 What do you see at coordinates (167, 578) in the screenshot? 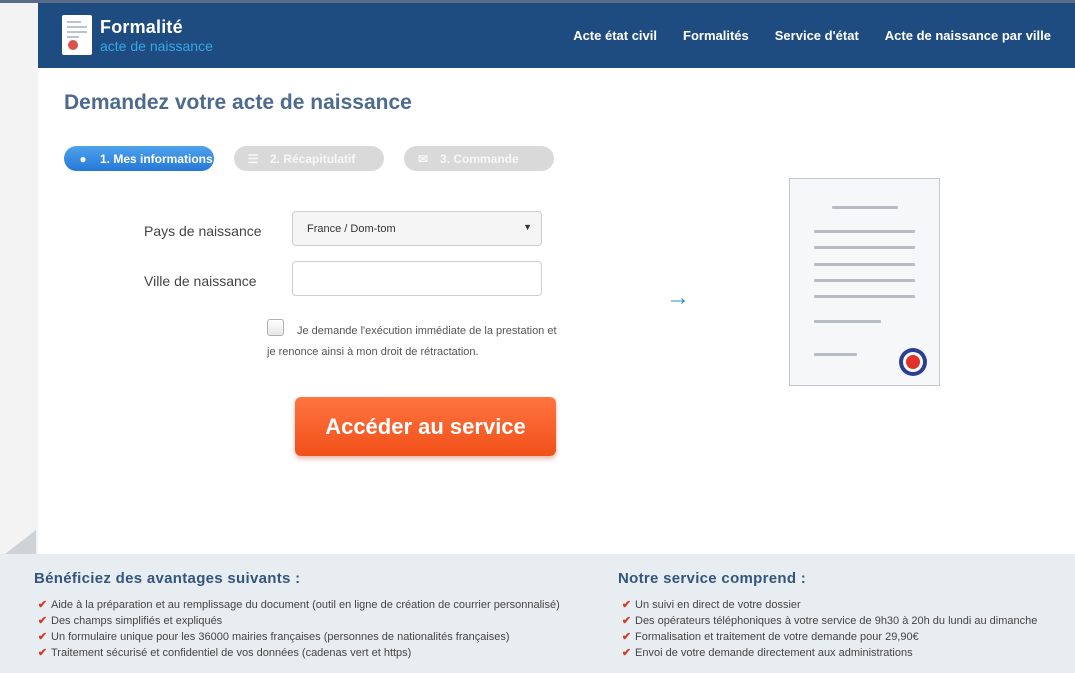
I see `benefits-title: Bénéficiez des avantages suivants :` at bounding box center [167, 578].